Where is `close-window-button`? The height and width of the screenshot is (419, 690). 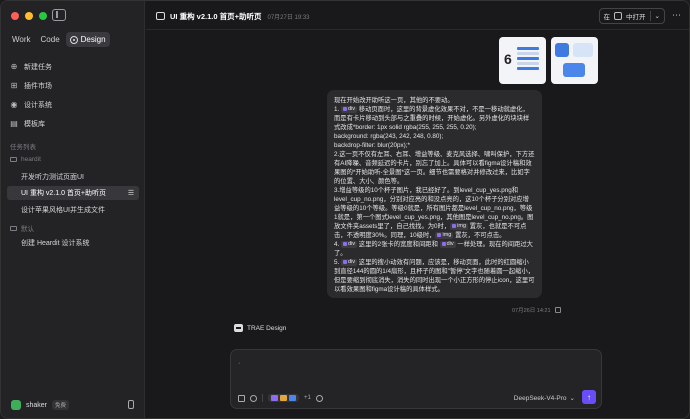
close-window-button is located at coordinates (15, 16).